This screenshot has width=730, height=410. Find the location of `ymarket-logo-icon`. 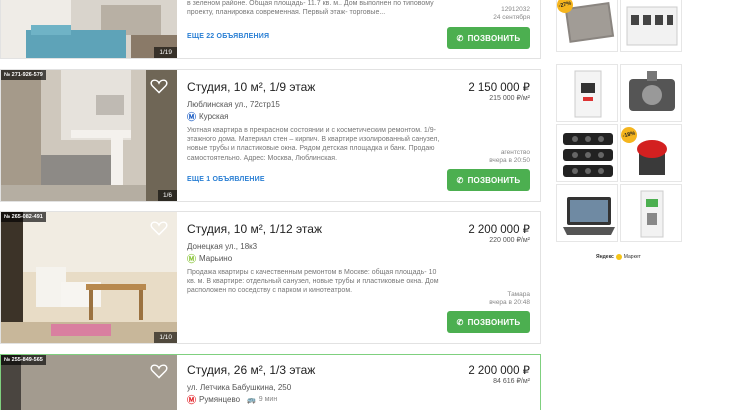

ymarket-logo-icon is located at coordinates (618, 257).